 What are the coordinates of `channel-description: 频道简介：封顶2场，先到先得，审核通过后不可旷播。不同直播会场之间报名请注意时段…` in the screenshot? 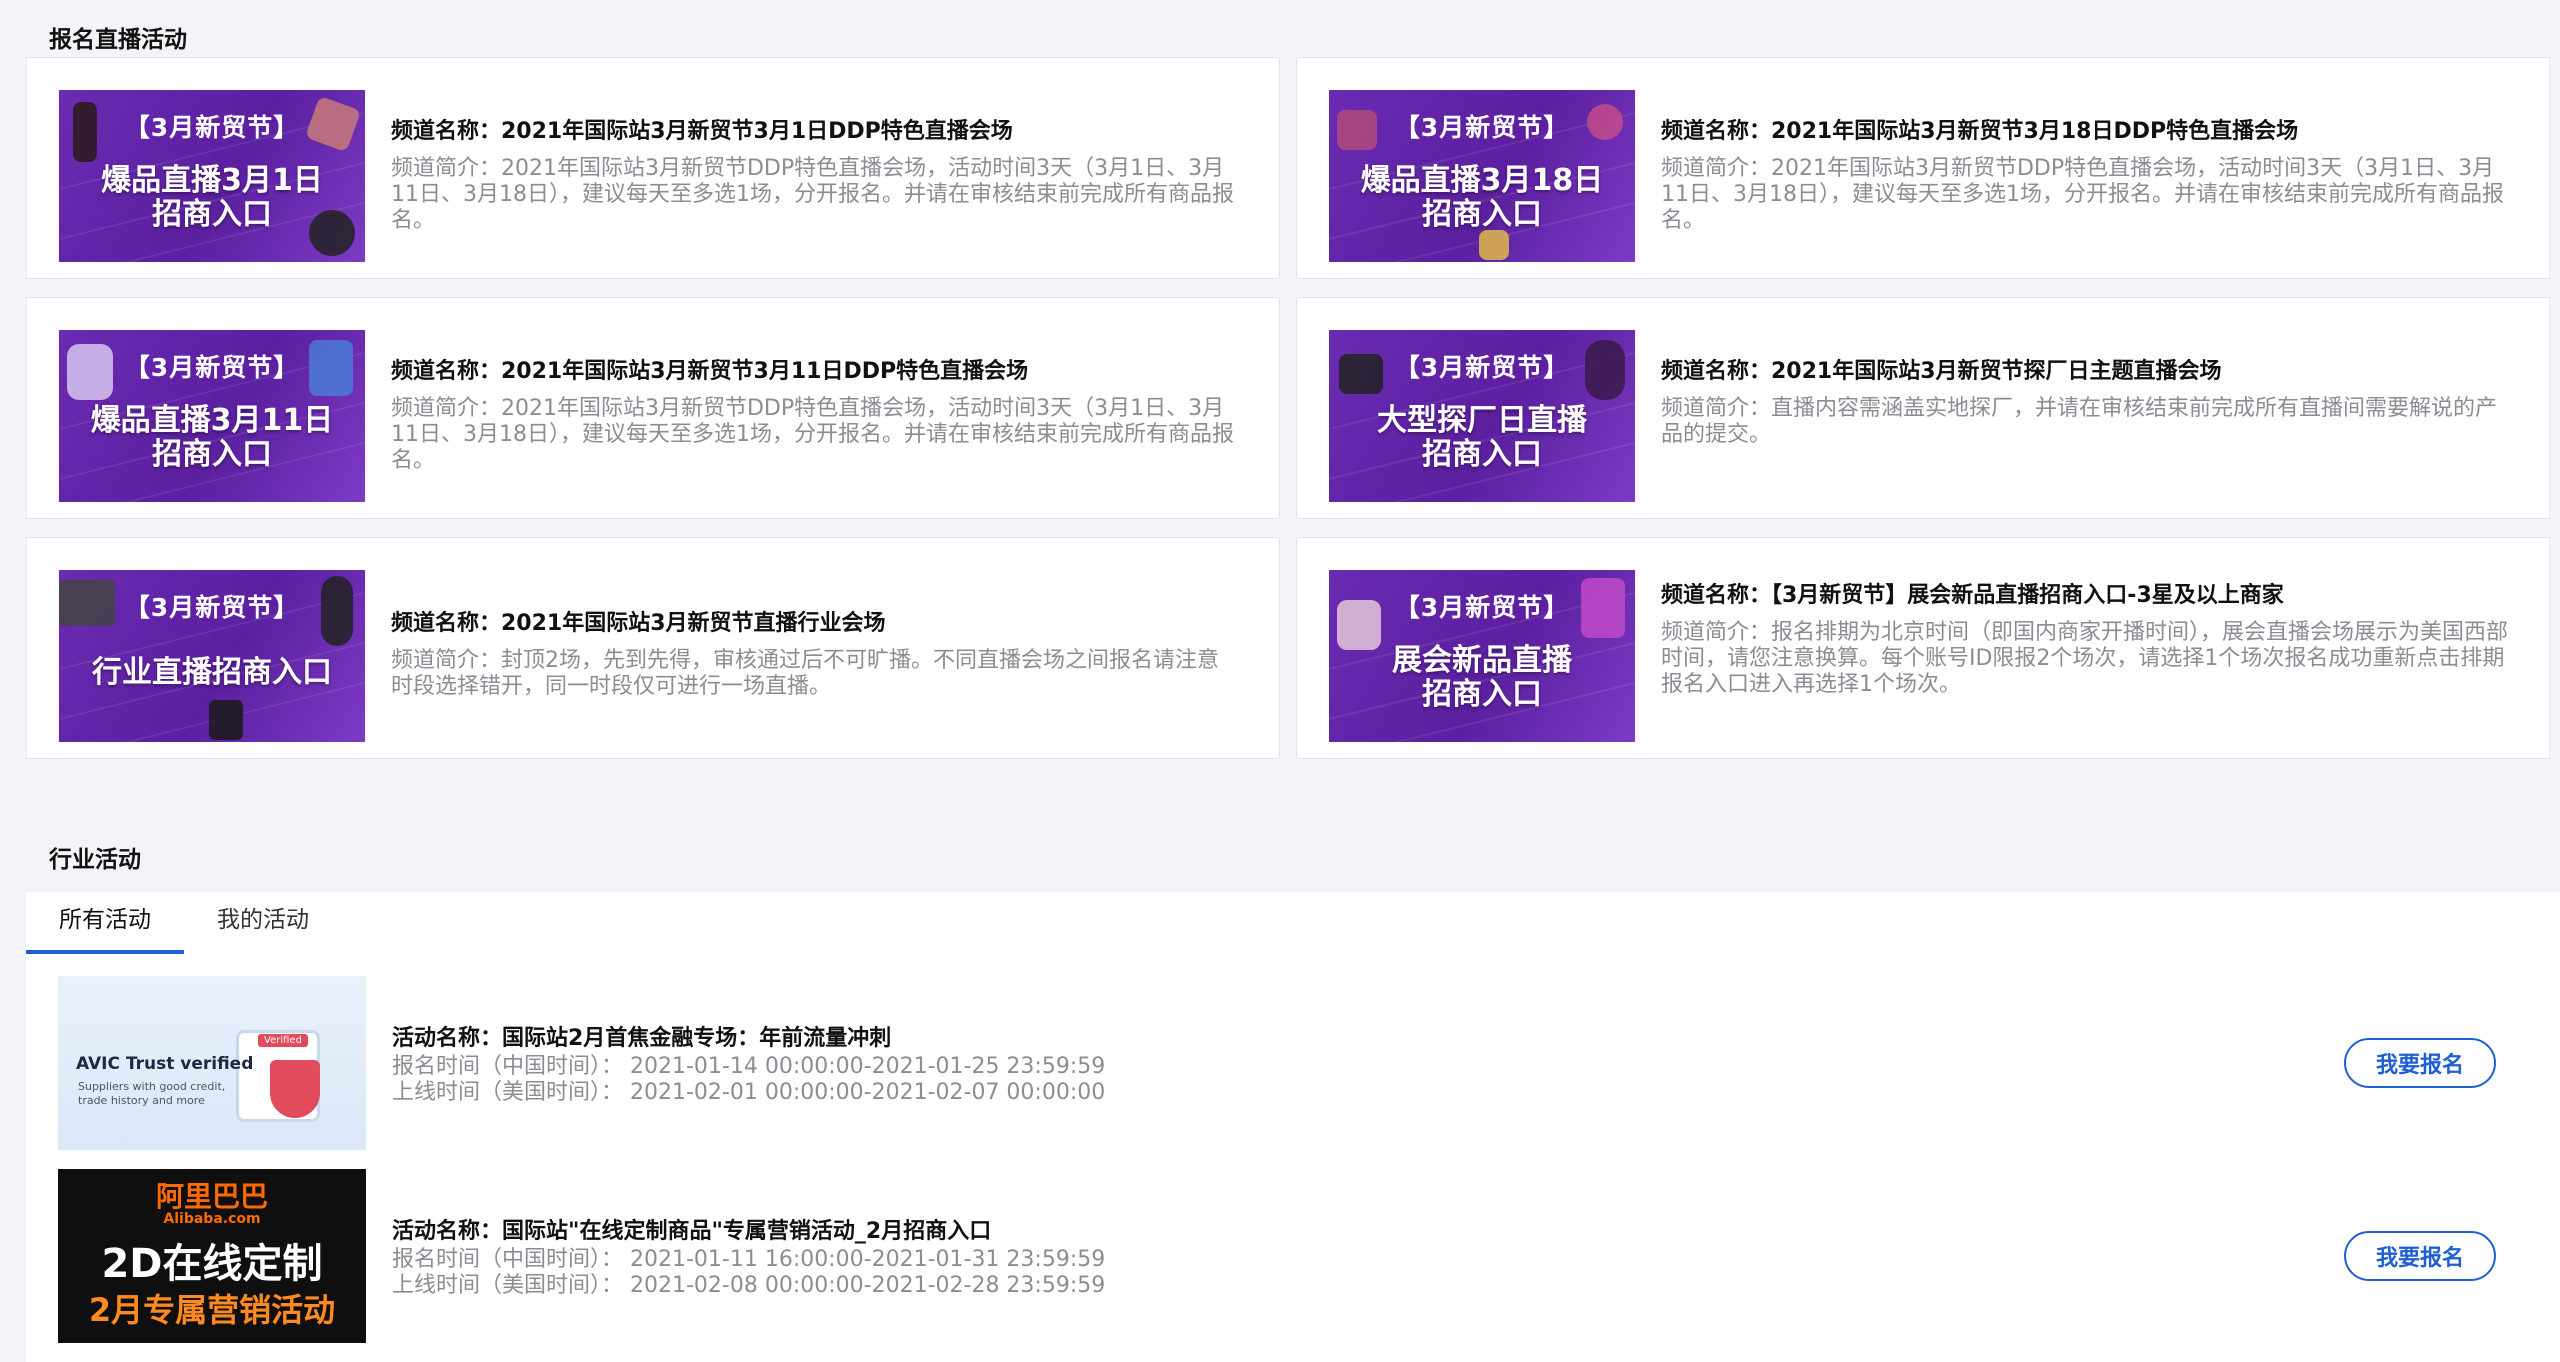 It's located at (805, 673).